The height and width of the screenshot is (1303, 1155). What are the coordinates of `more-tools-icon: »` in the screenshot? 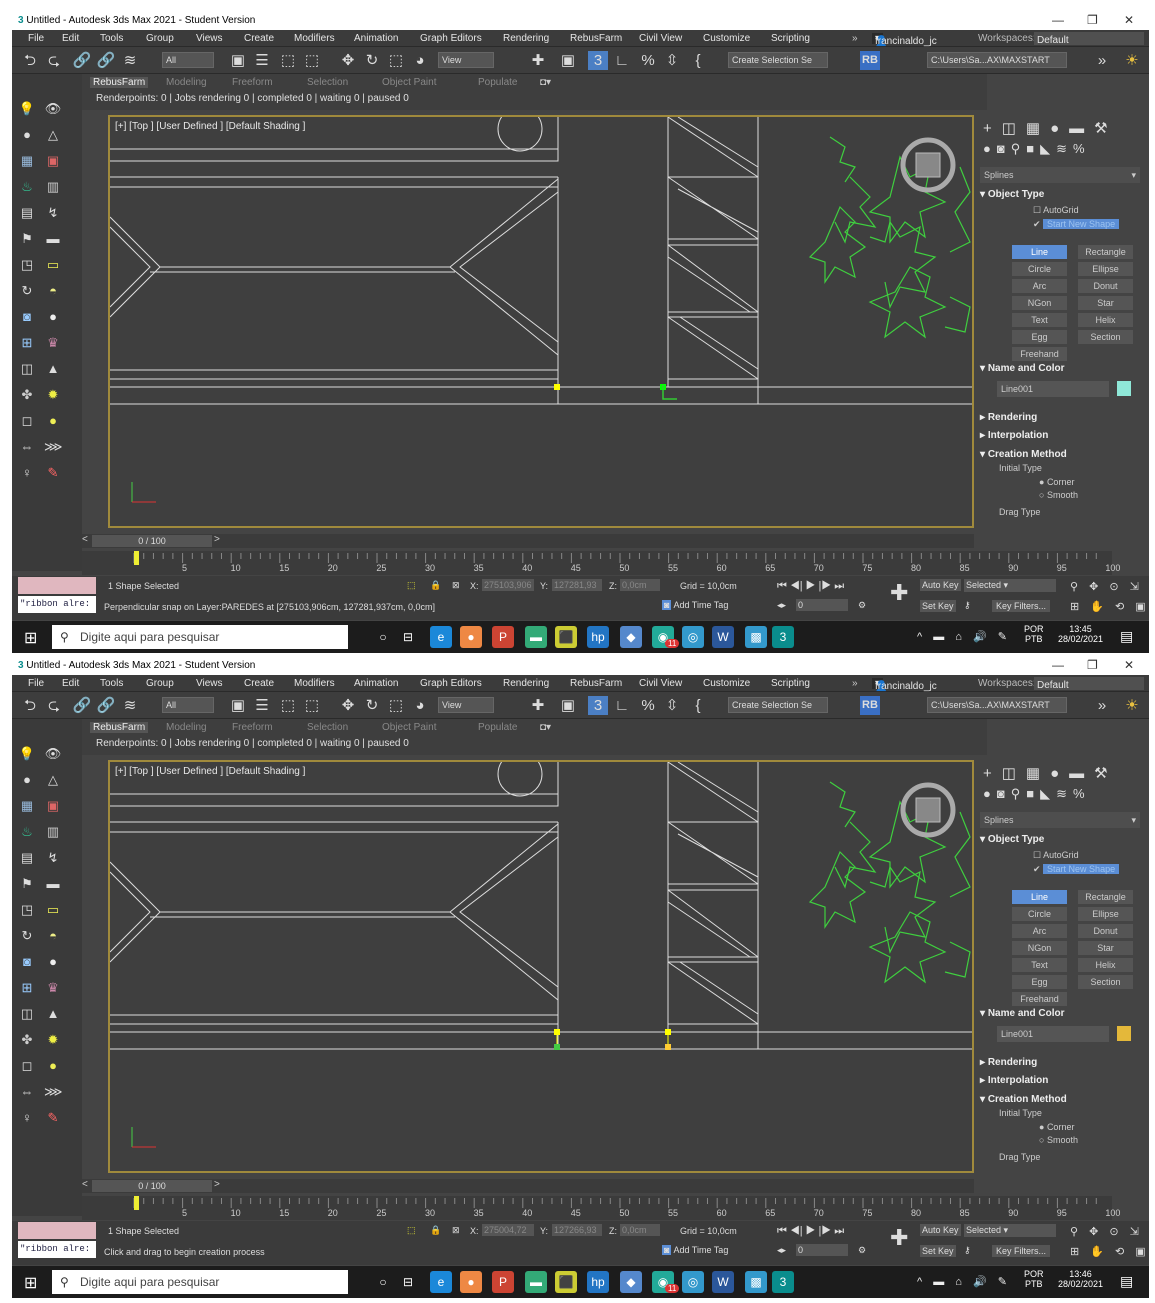 It's located at (1102, 705).